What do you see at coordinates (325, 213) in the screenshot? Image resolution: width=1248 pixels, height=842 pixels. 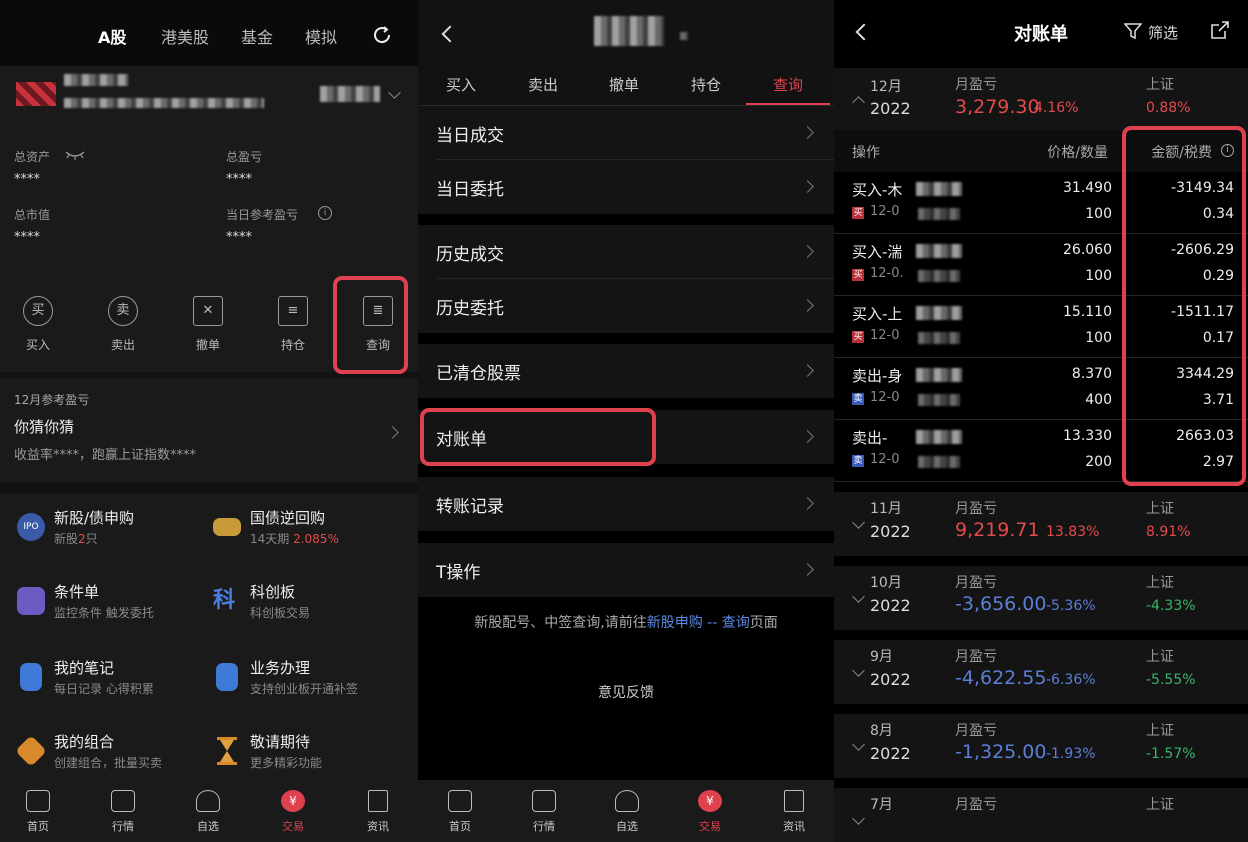 I see `info-icon: i` at bounding box center [325, 213].